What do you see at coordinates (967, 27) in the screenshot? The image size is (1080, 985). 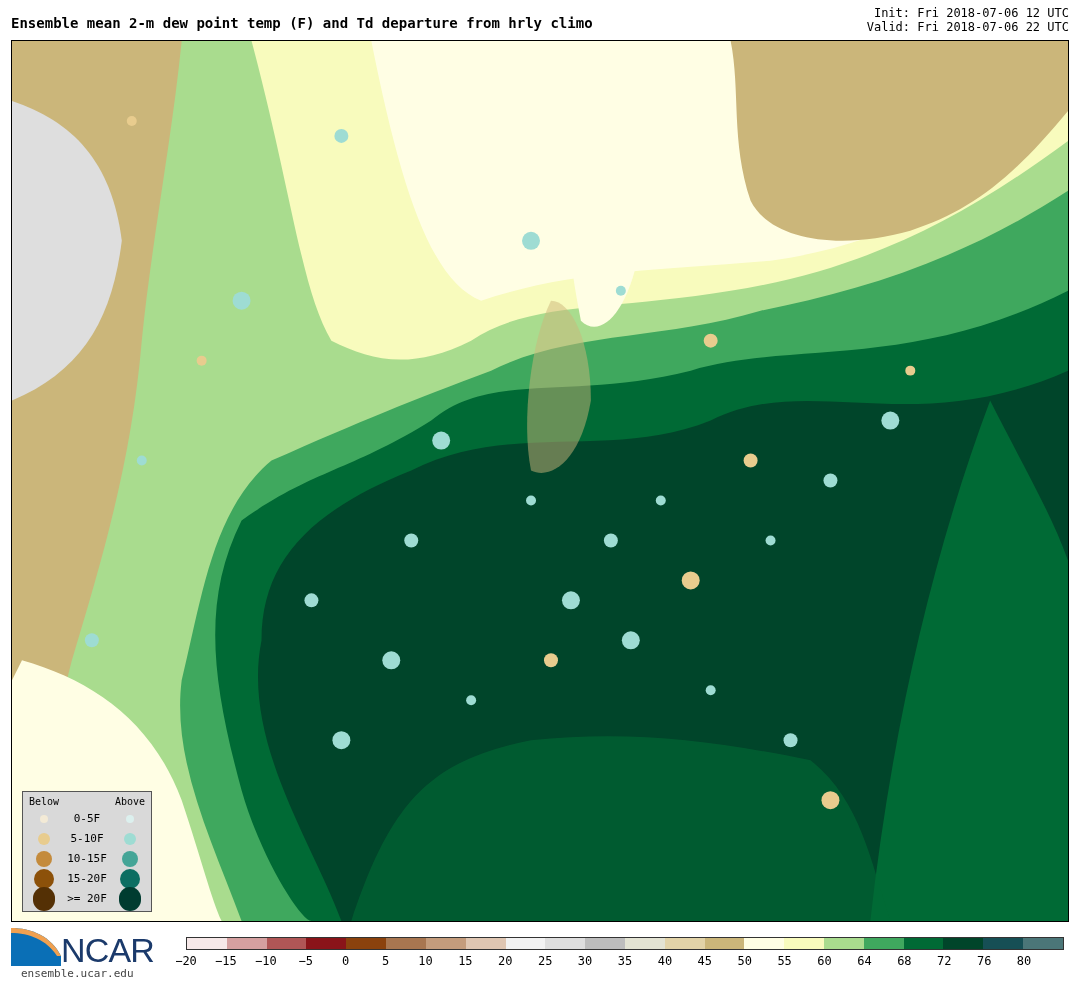 I see `valid-time: Valid: Fri 2018-07-06 22 UTC` at bounding box center [967, 27].